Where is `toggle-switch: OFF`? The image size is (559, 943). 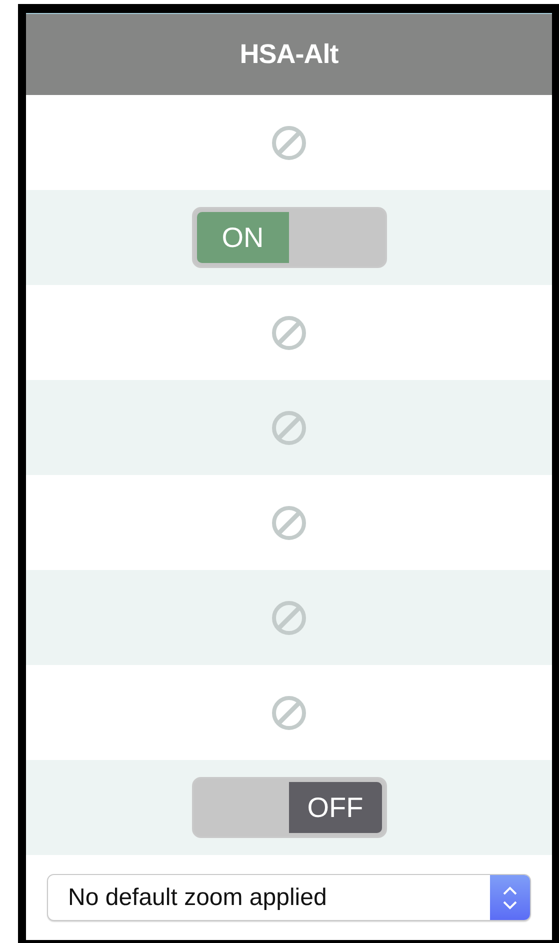
toggle-switch: OFF is located at coordinates (289, 807).